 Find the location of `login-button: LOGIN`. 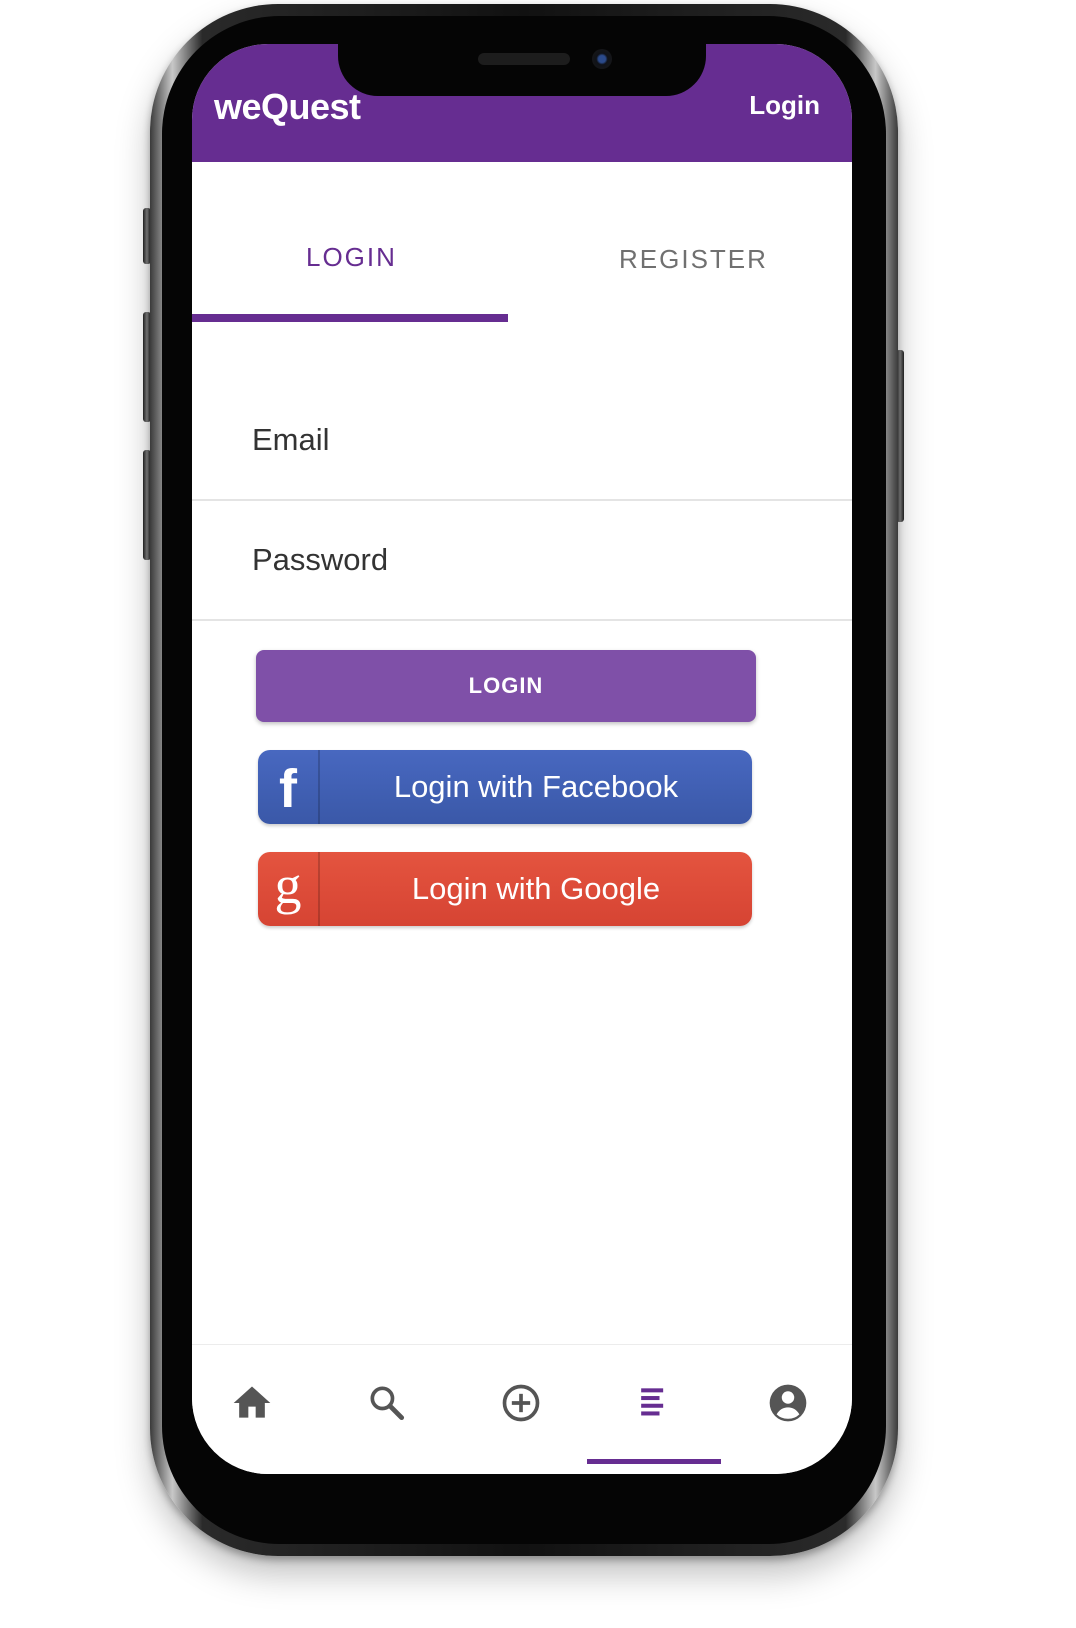

login-button: LOGIN is located at coordinates (506, 686).